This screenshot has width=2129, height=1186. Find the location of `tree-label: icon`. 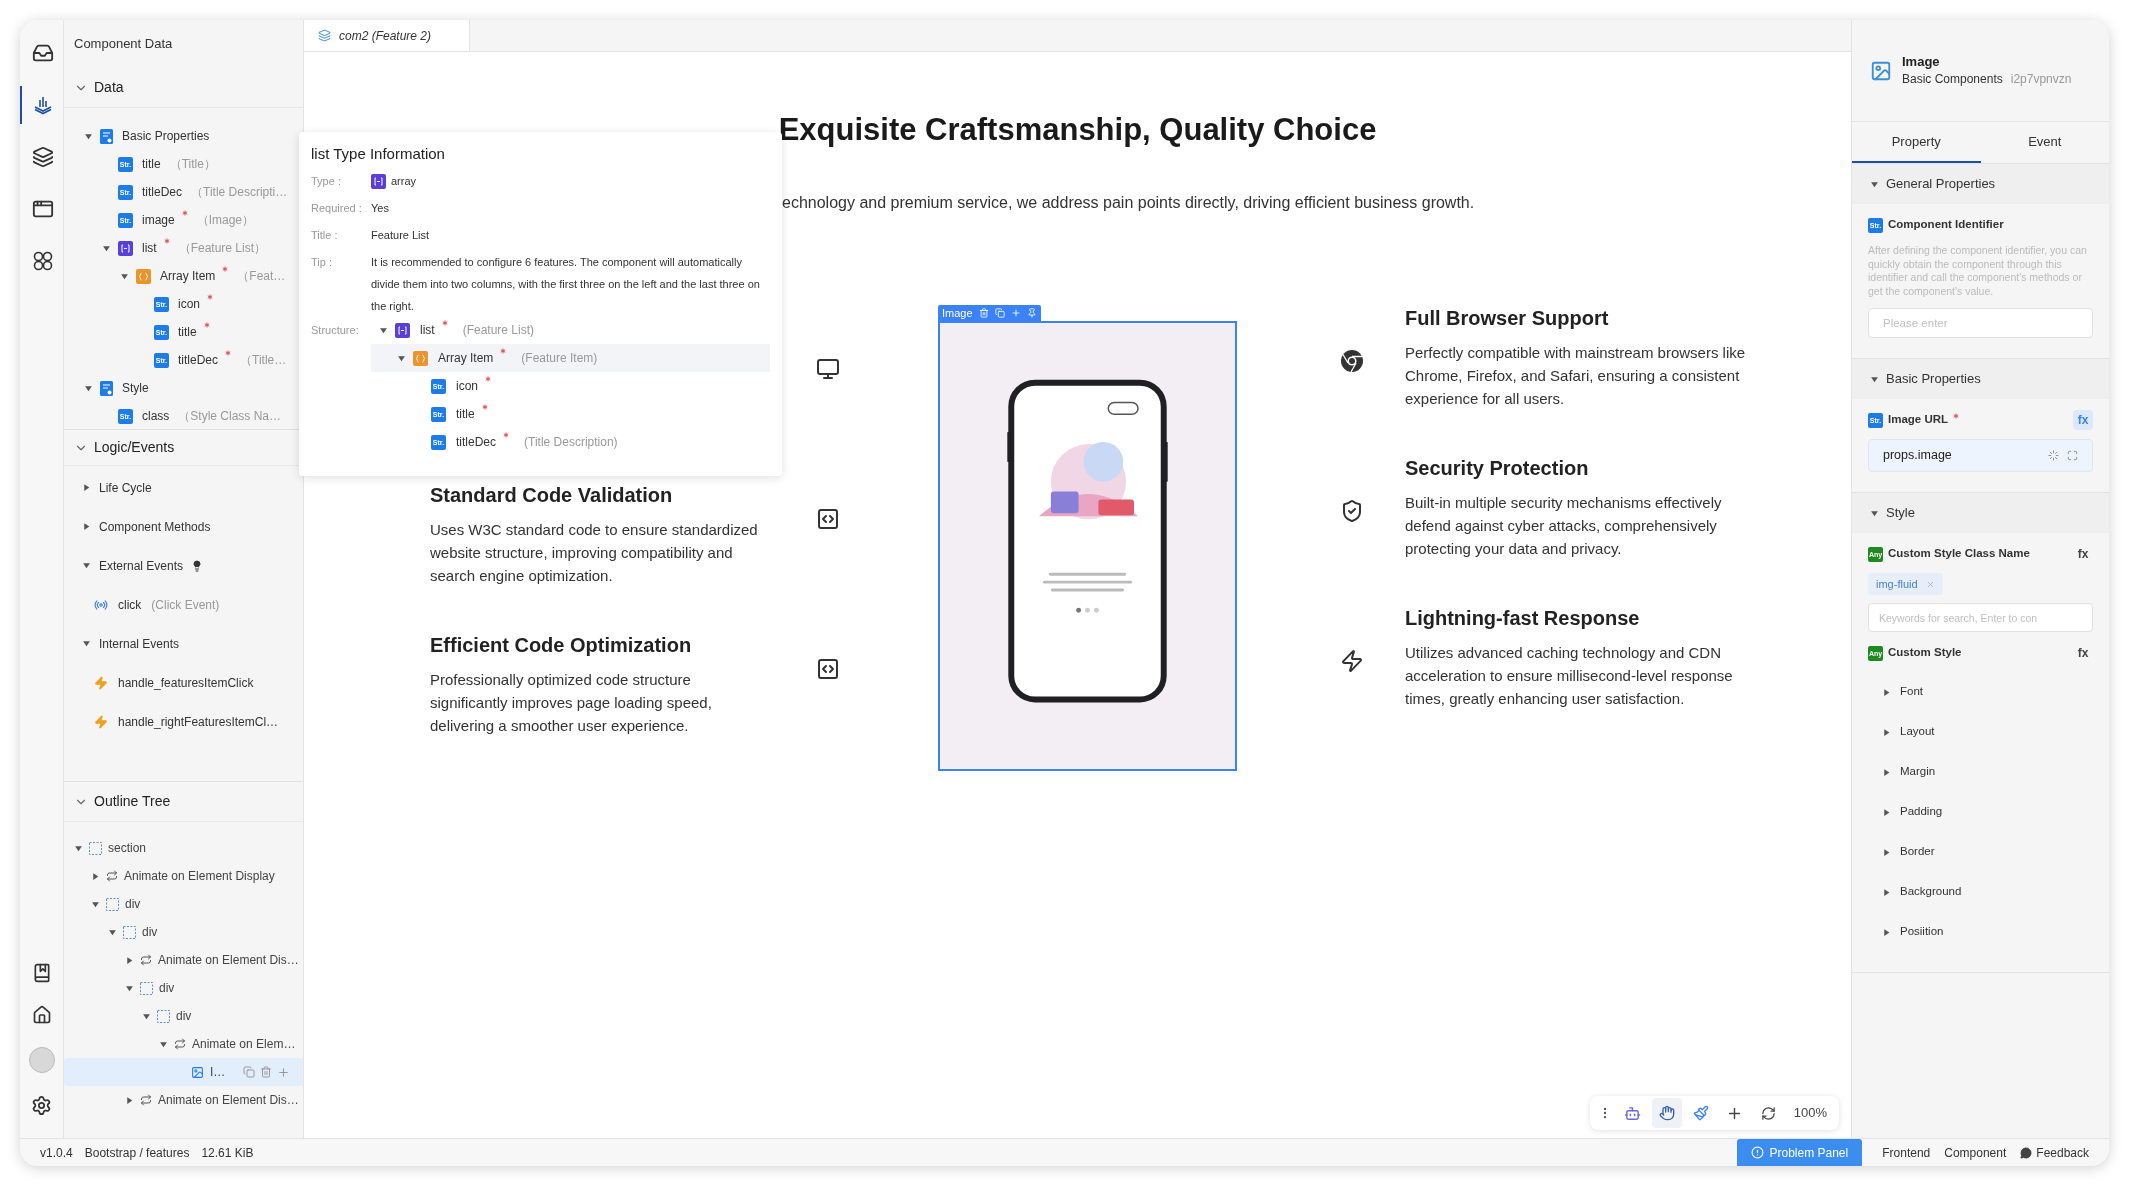

tree-label: icon is located at coordinates (189, 304).